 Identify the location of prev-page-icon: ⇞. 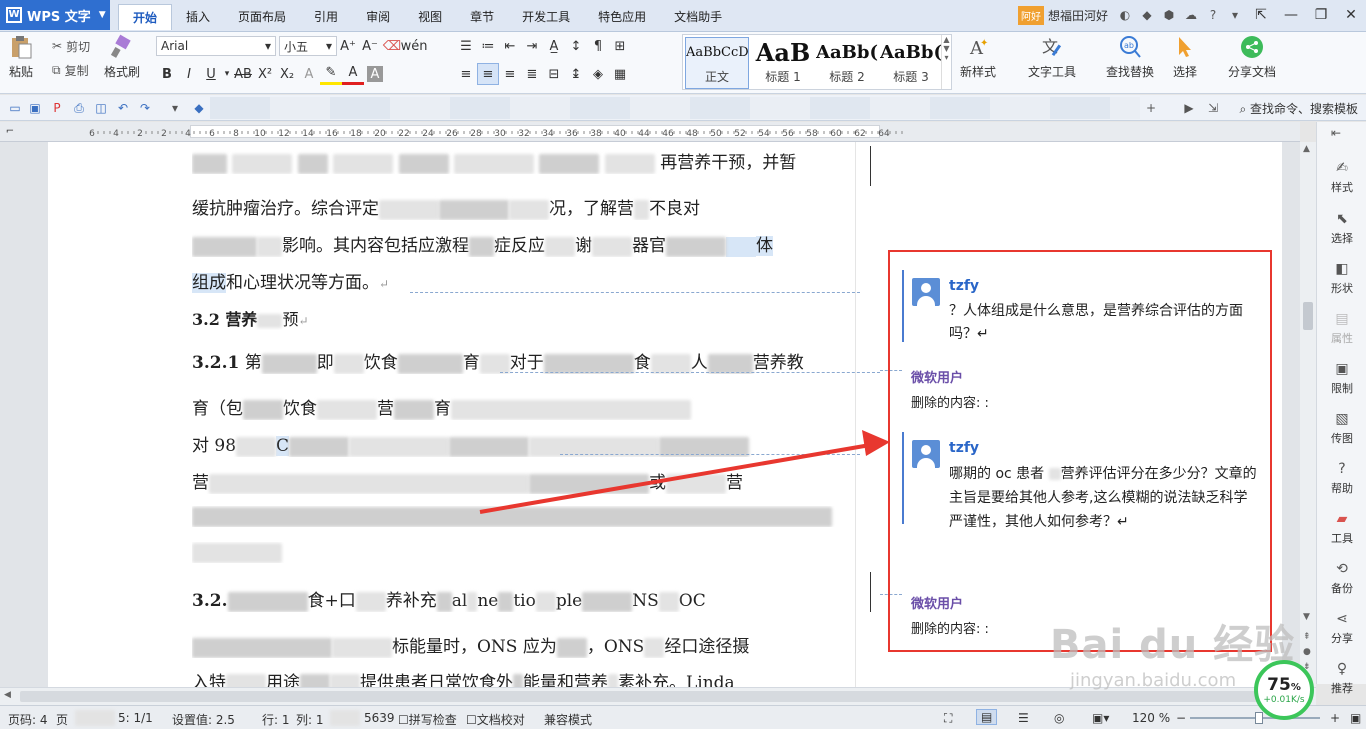
(1307, 637).